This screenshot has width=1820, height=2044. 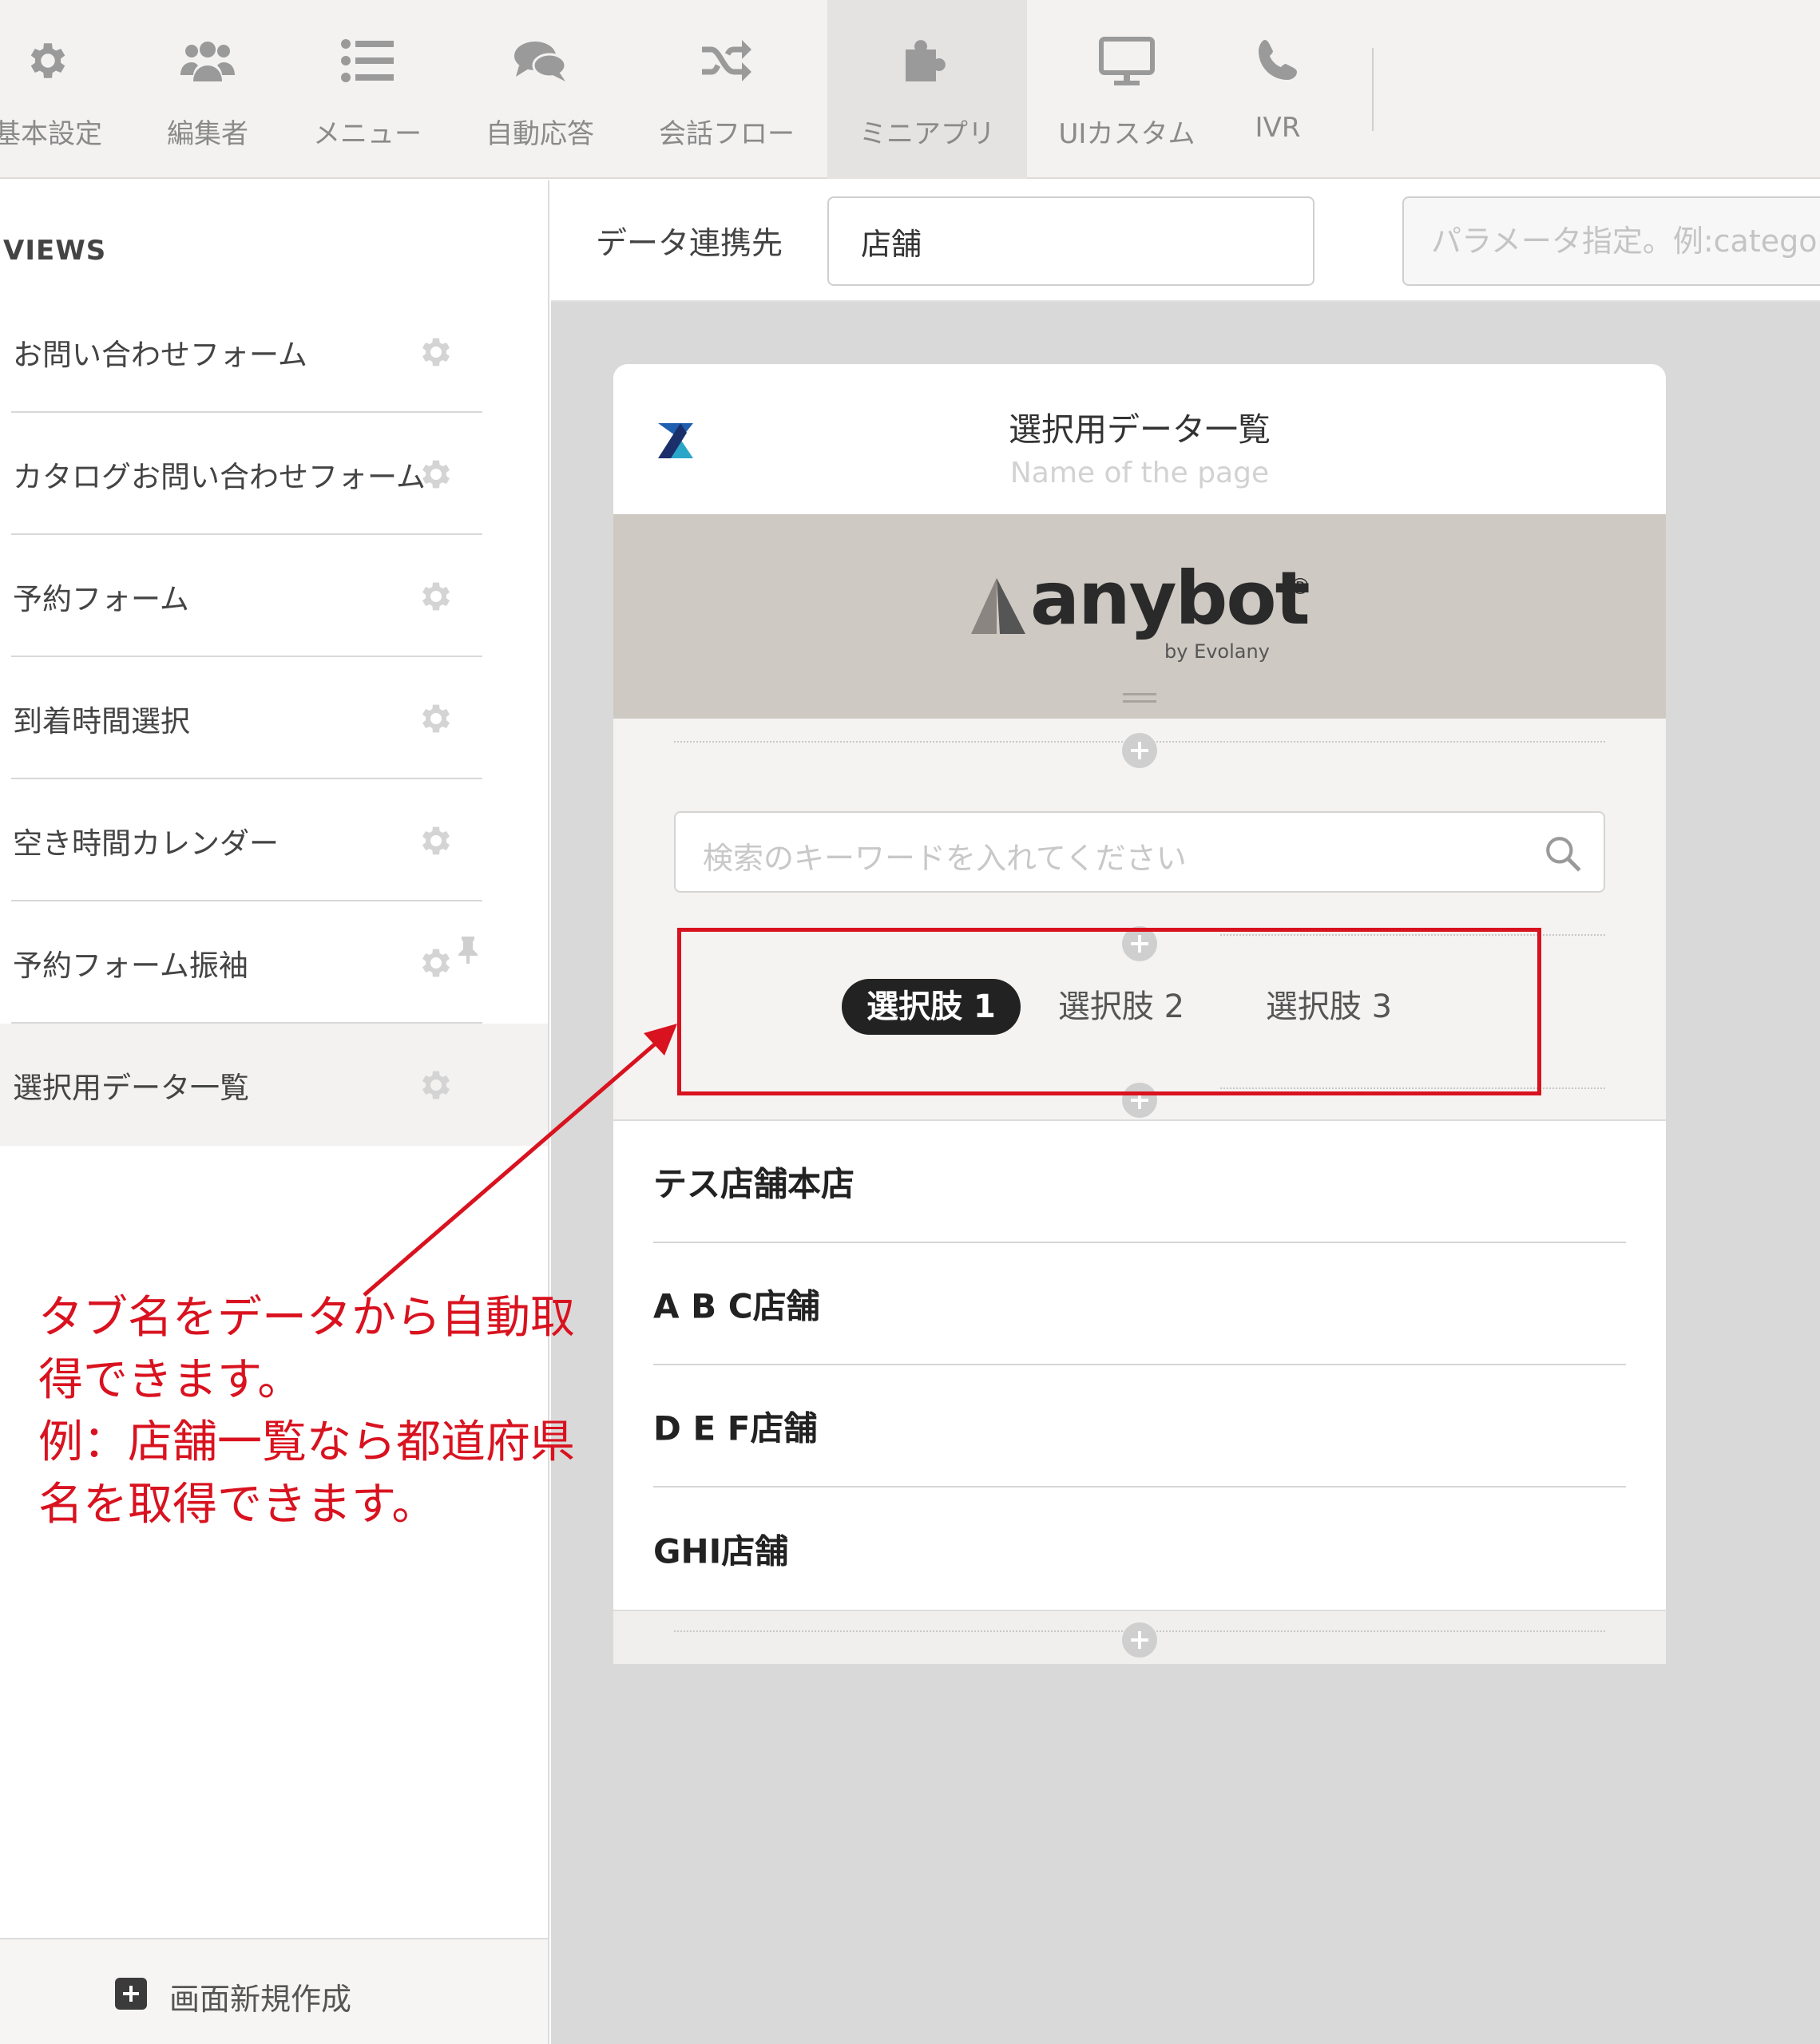 What do you see at coordinates (274, 718) in the screenshot?
I see `view-item-arrival-time: 到着時間選択` at bounding box center [274, 718].